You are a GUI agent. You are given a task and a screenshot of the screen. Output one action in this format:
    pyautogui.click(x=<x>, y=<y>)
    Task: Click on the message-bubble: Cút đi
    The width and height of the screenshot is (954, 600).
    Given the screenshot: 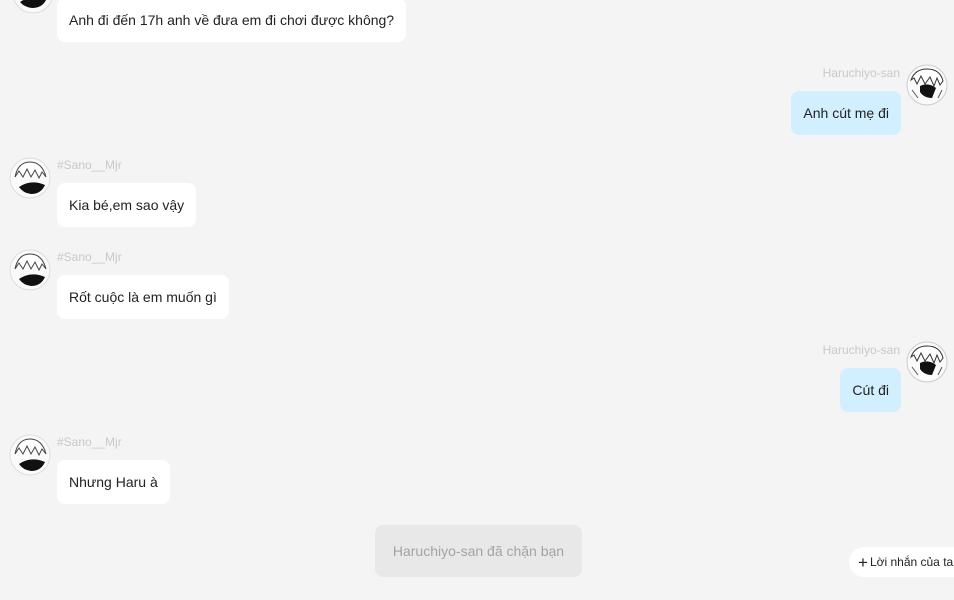 What is the action you would take?
    pyautogui.click(x=870, y=390)
    